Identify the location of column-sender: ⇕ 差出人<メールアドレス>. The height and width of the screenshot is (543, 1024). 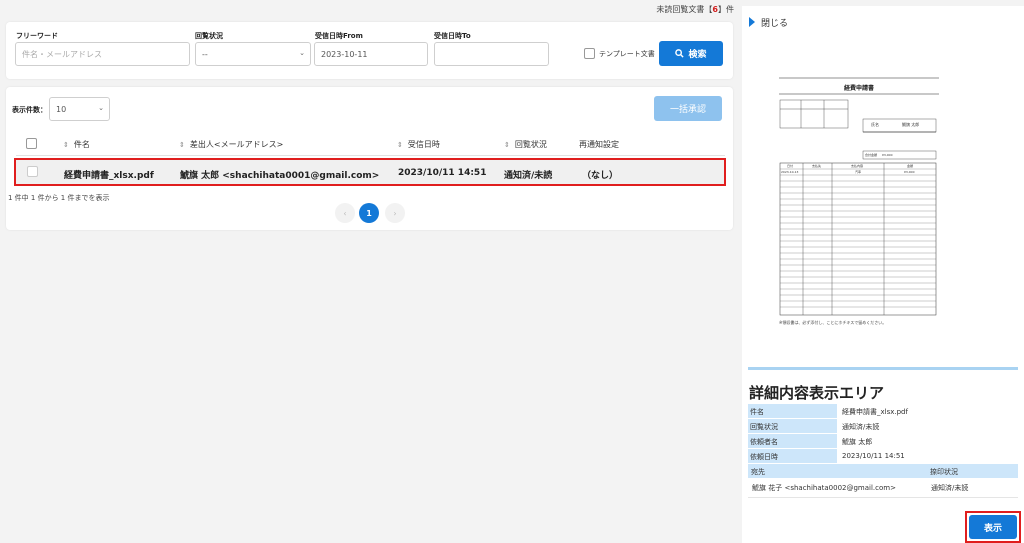
(231, 144).